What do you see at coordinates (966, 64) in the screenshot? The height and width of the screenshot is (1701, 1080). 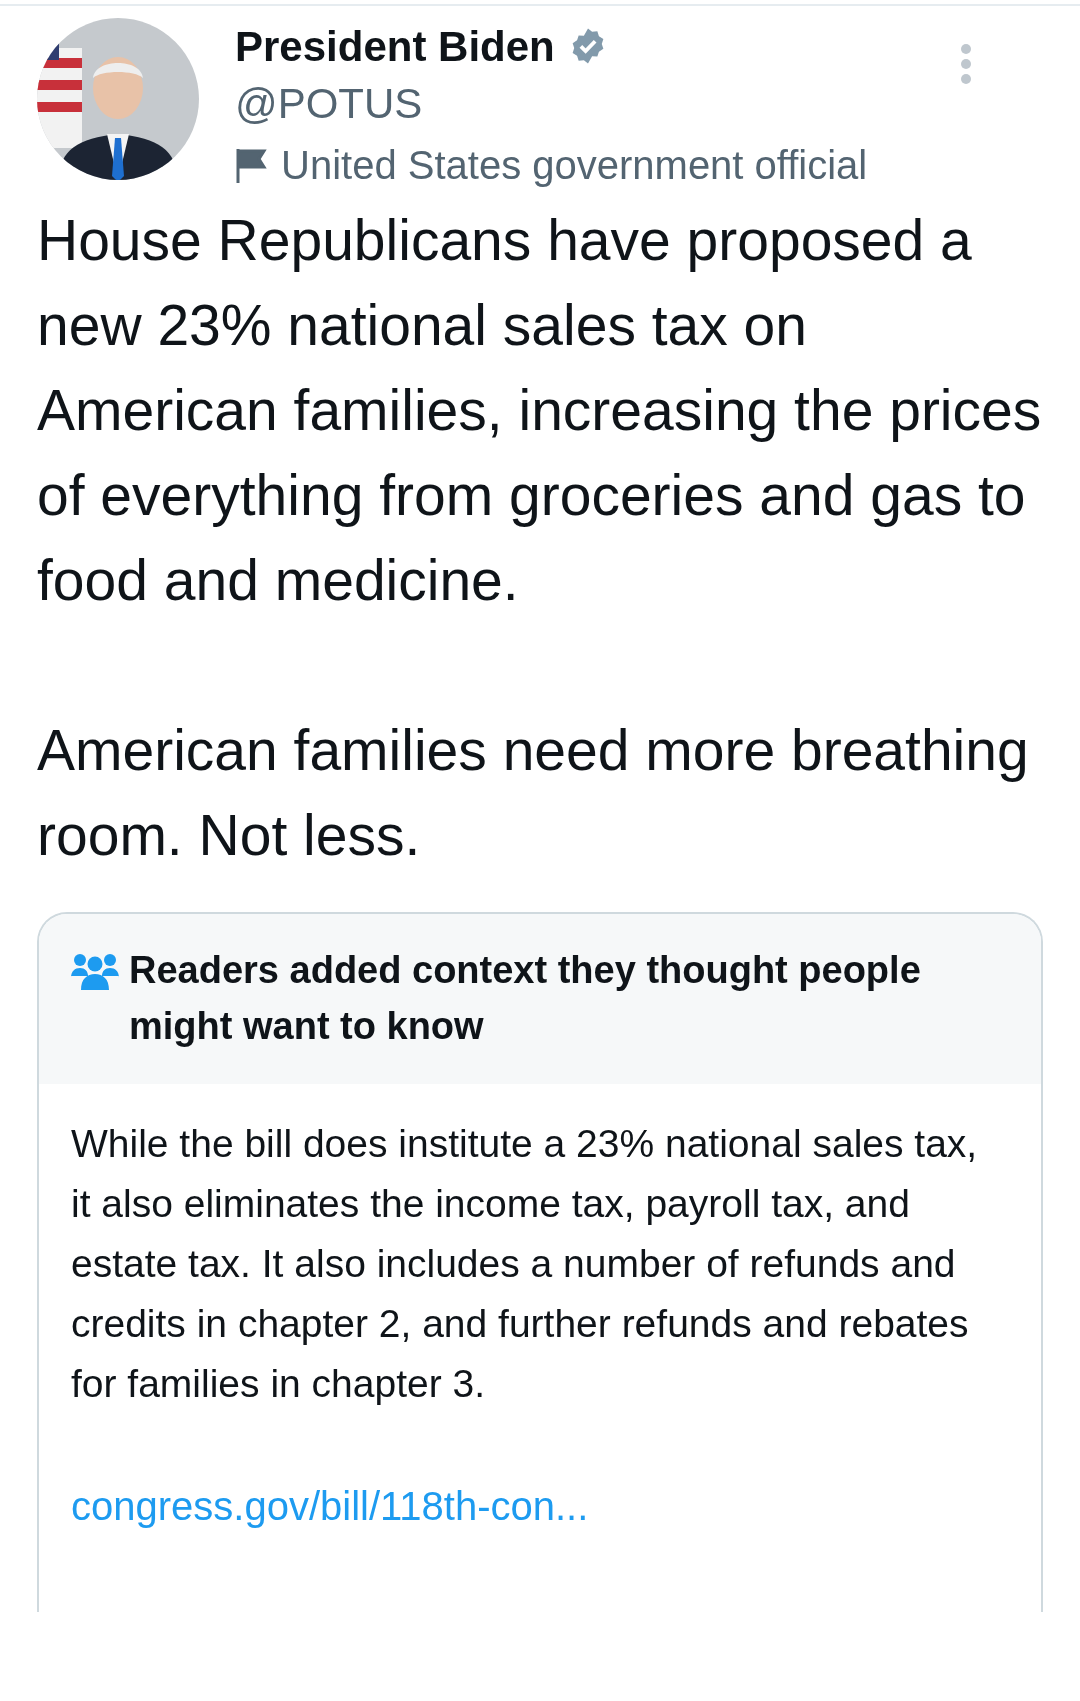 I see `more-options-icon` at bounding box center [966, 64].